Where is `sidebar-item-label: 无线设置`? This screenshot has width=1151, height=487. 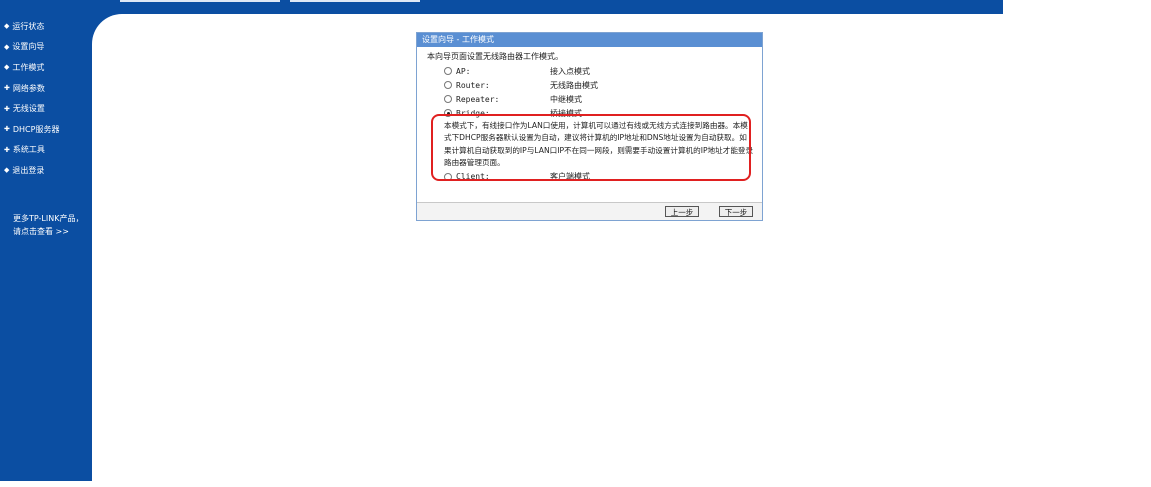 sidebar-item-label: 无线设置 is located at coordinates (28, 109).